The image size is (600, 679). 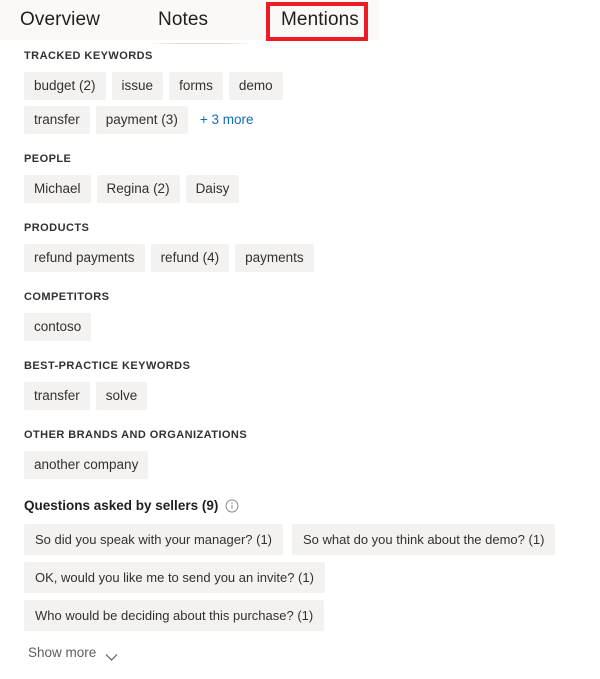 I want to click on section-label: BEST-PRACTICE KEYWORDS, so click(x=107, y=366).